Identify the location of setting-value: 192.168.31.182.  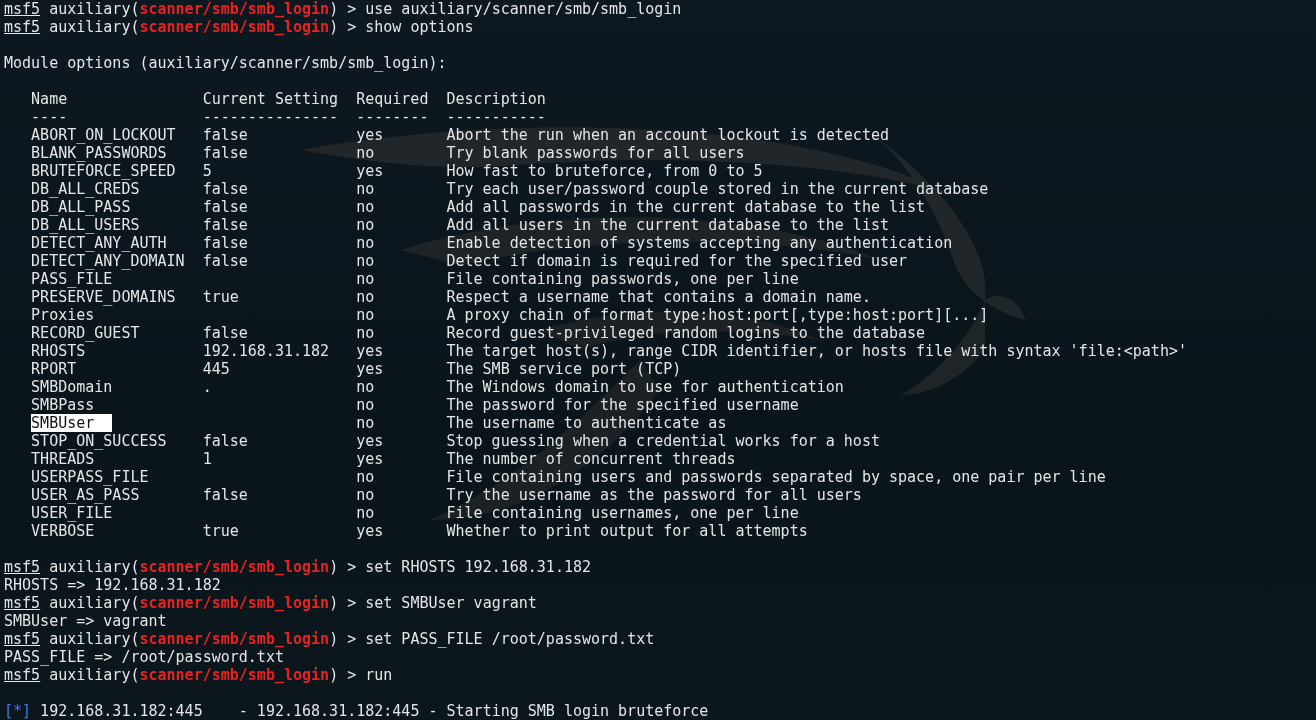
(266, 351).